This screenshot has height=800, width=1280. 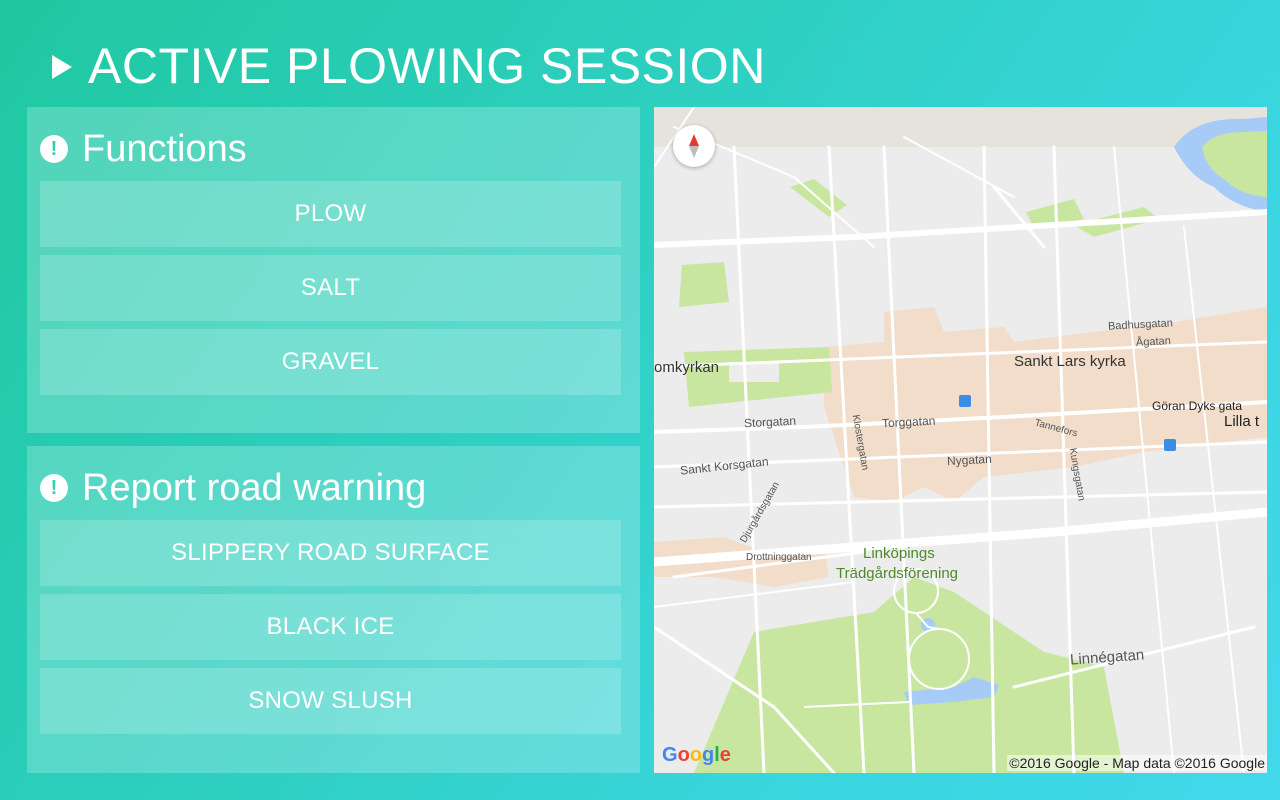 I want to click on functions-panel-header: ! Functions, so click(x=143, y=149).